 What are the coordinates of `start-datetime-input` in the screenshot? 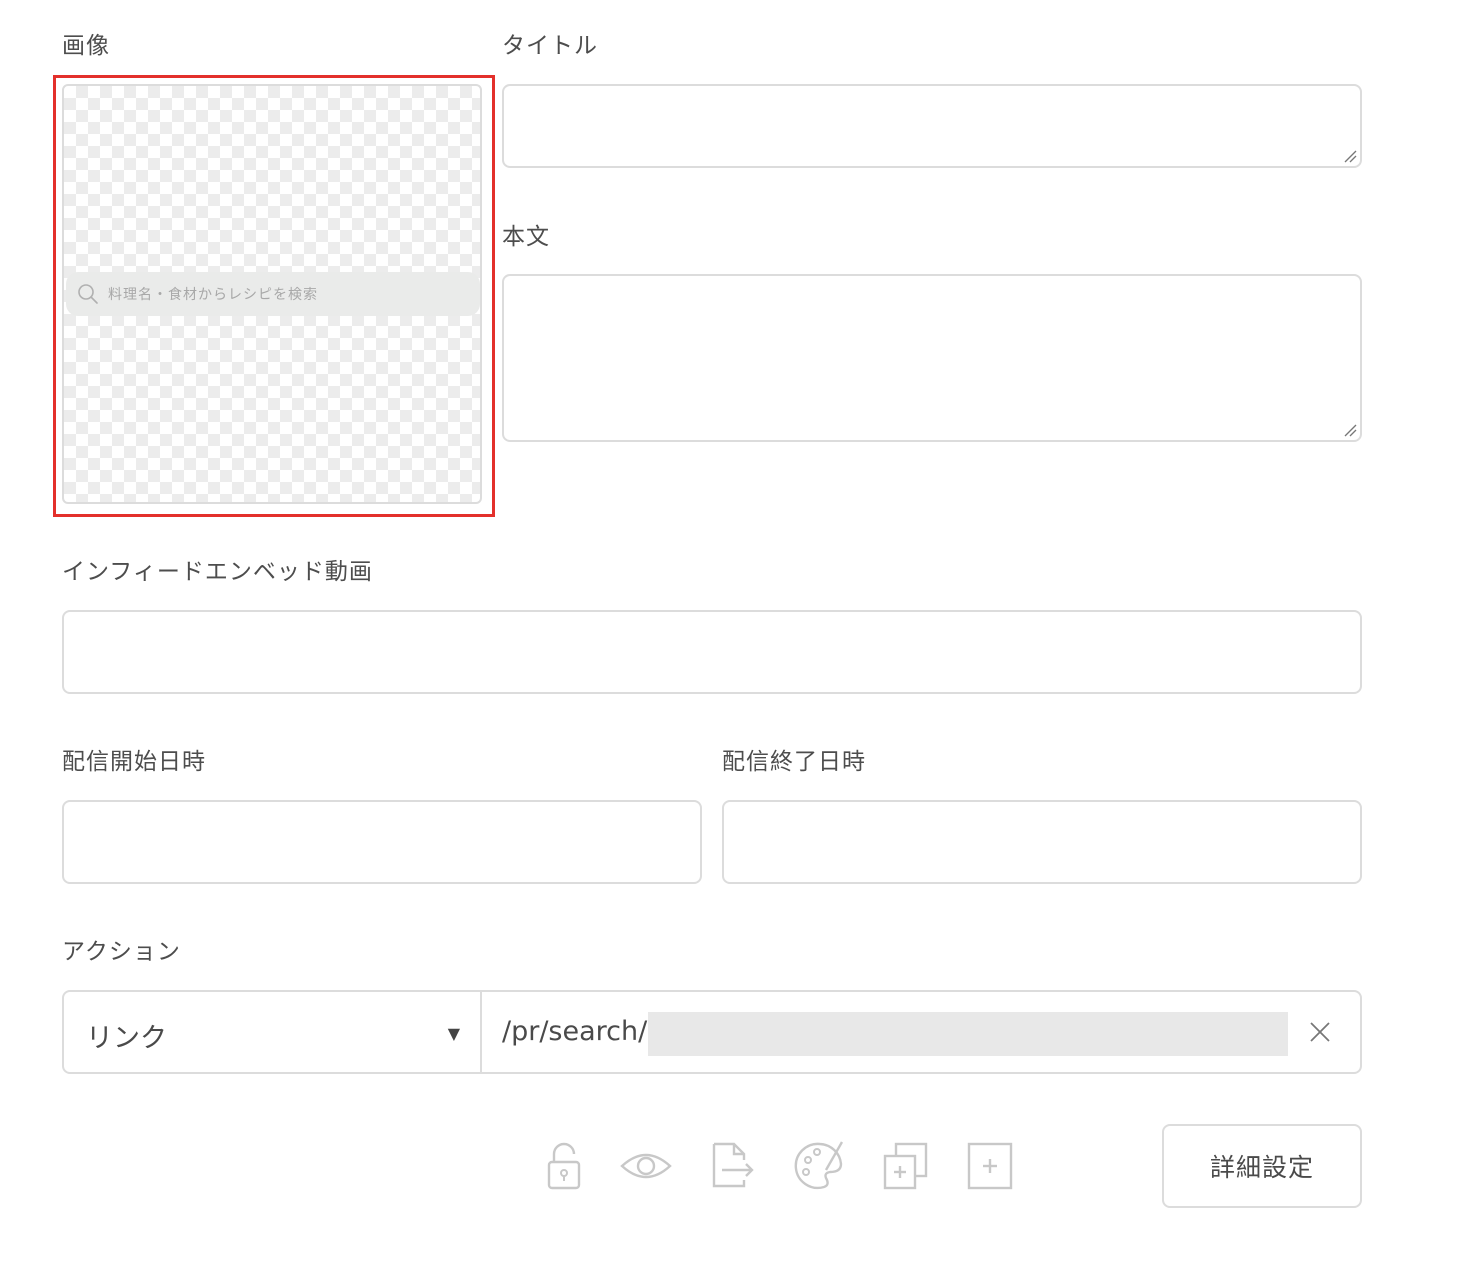 It's located at (382, 842).